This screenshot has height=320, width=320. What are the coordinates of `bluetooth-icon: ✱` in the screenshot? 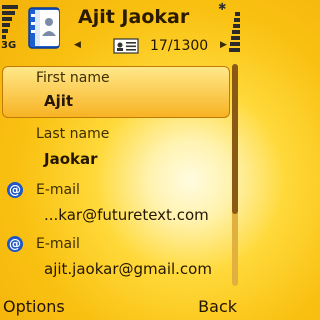 It's located at (222, 7).